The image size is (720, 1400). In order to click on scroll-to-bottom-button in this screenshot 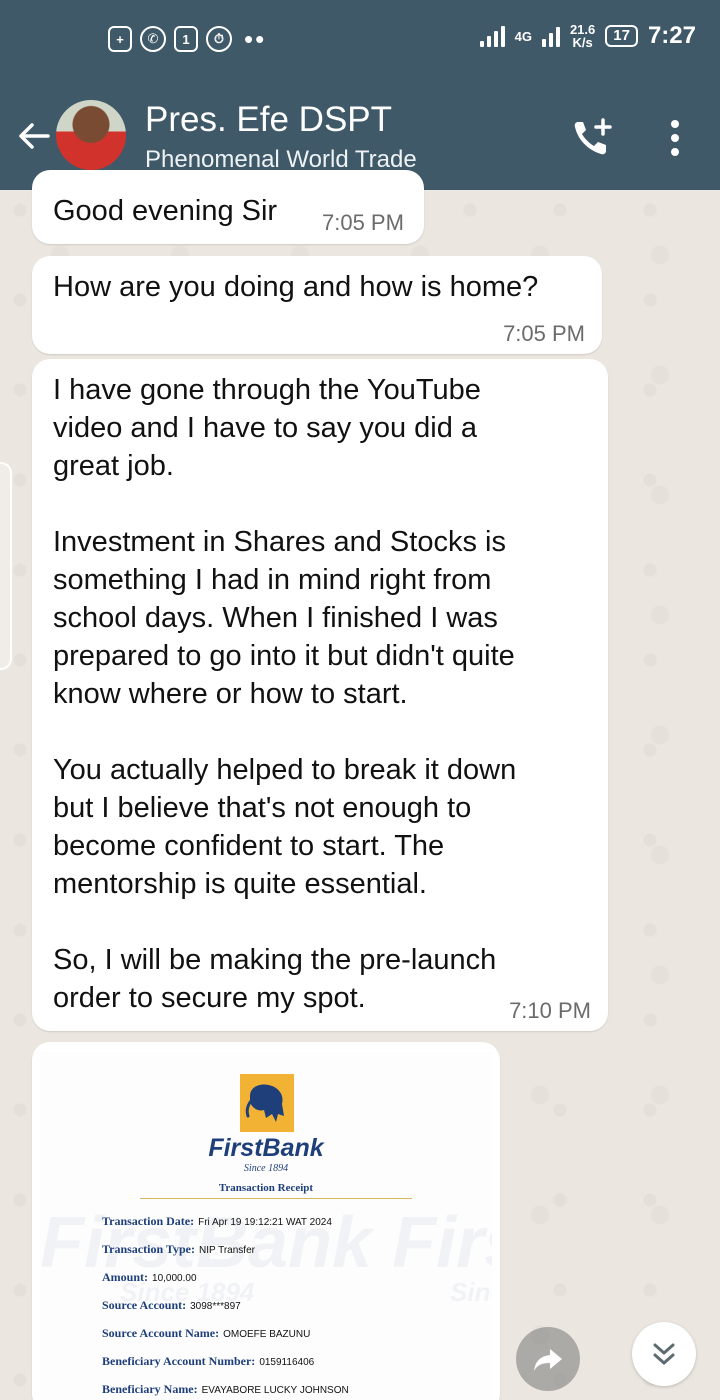, I will do `click(664, 1354)`.